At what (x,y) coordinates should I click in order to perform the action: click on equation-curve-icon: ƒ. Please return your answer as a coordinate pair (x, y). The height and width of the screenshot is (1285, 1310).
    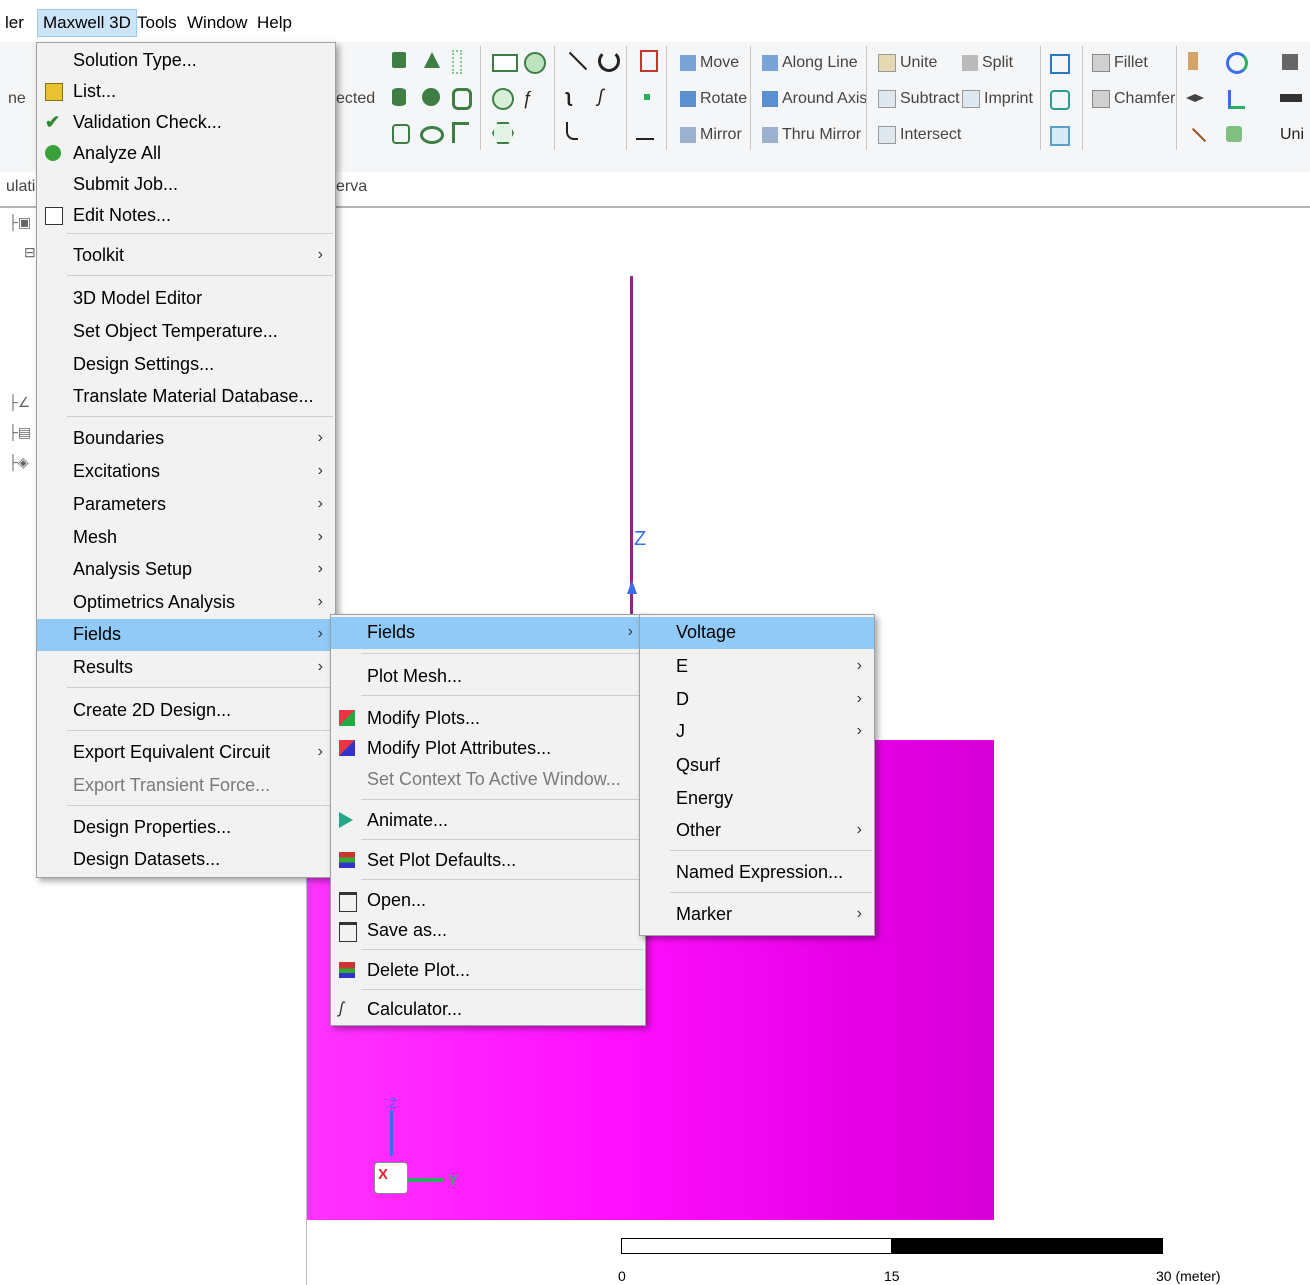
    Looking at the image, I should click on (527, 98).